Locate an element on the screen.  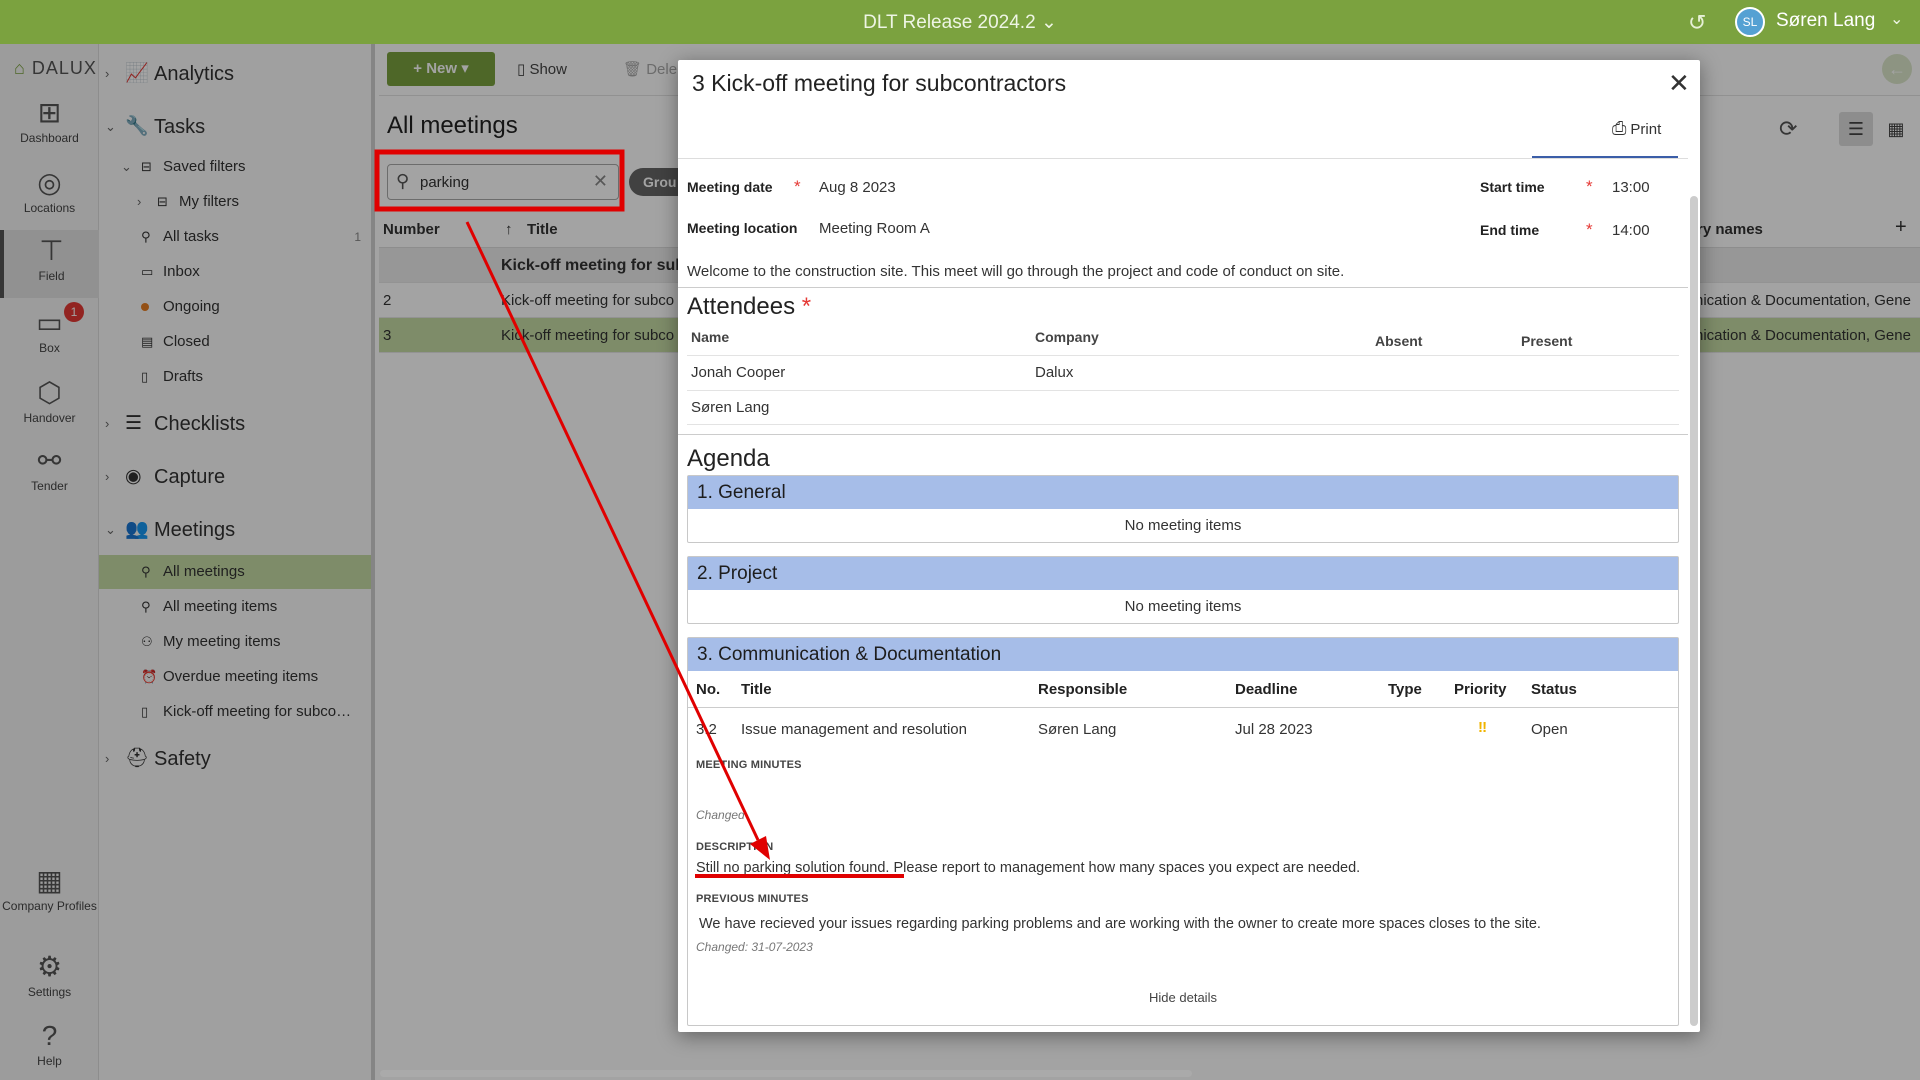
rail-item-locations: ◎ Locations is located at coordinates (49, 190).